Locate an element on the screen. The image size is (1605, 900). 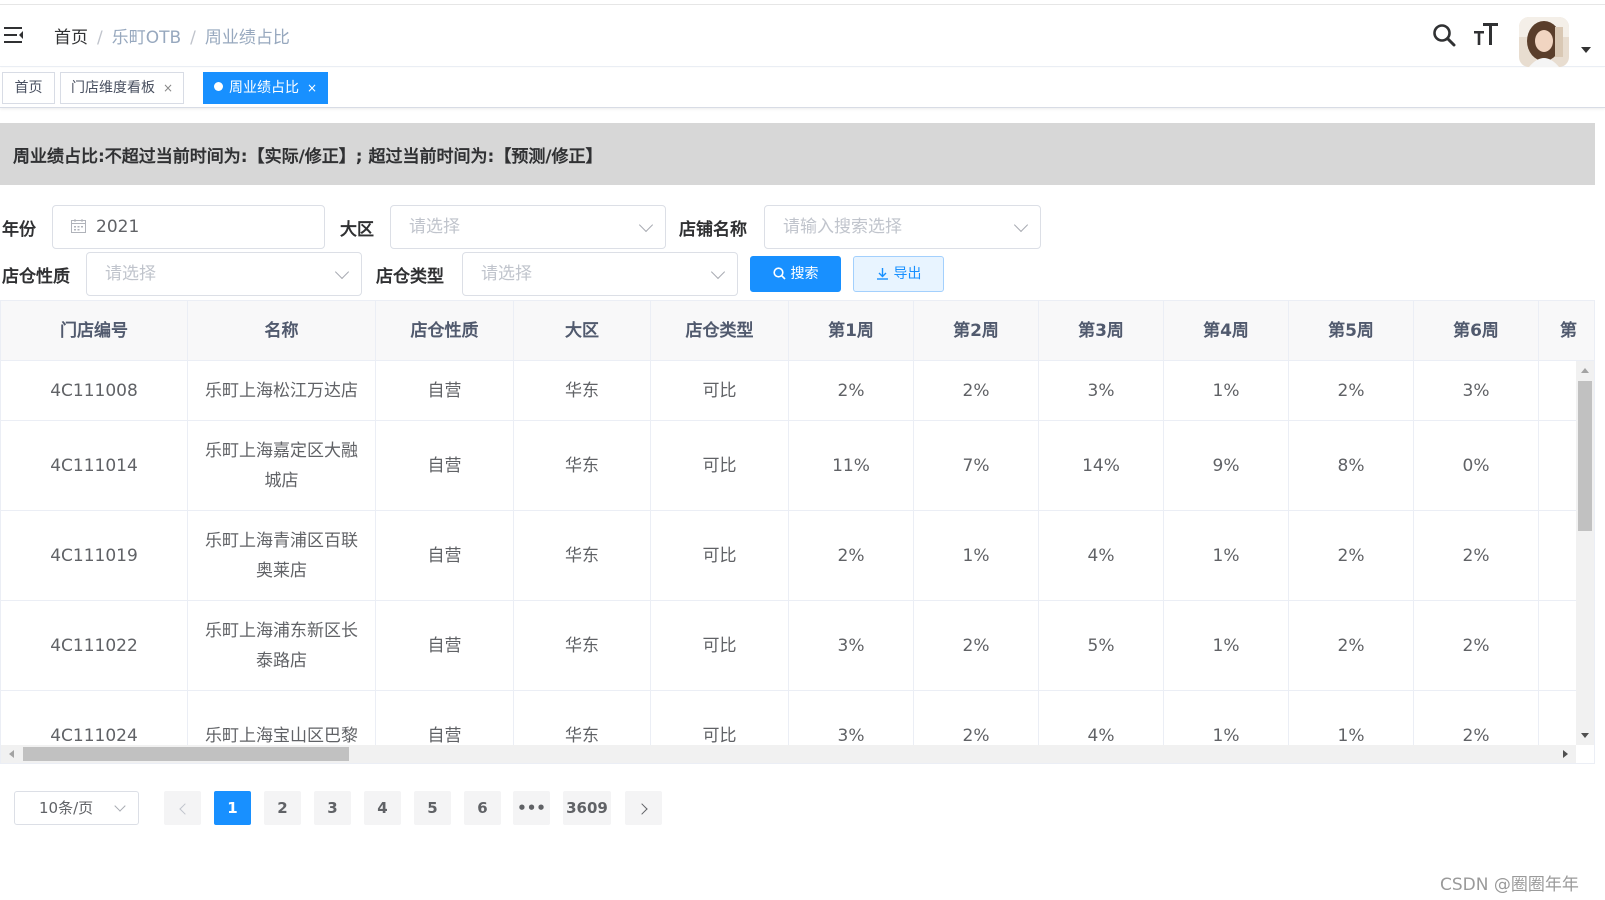
page-button: 3 is located at coordinates (332, 808).